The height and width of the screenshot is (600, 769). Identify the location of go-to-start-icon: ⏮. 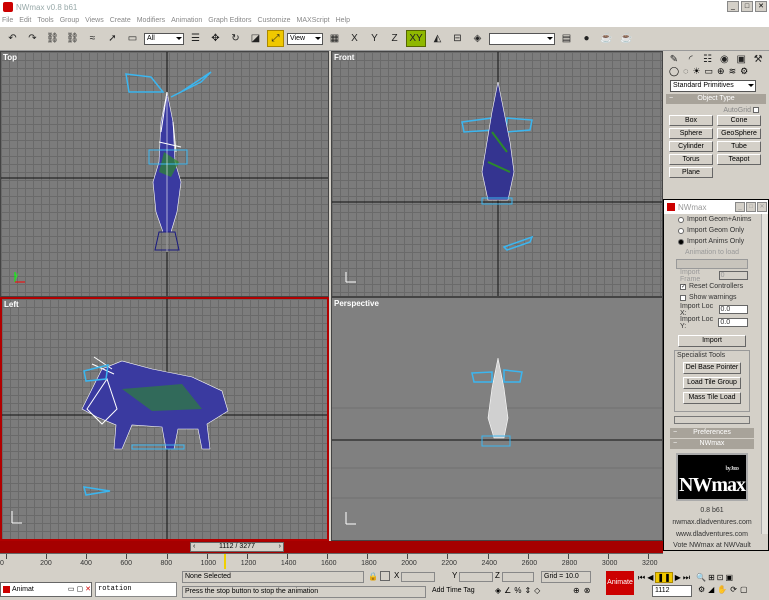
(641, 578).